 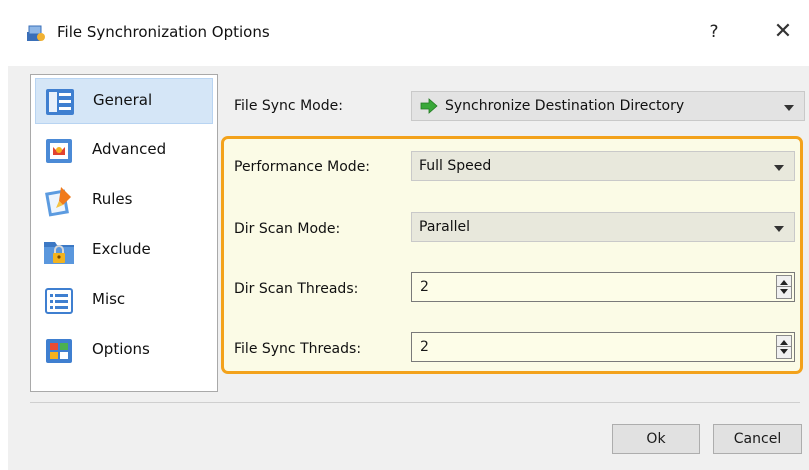 What do you see at coordinates (603, 227) in the screenshot?
I see `dir-scan-mode-dropdown: Parallel` at bounding box center [603, 227].